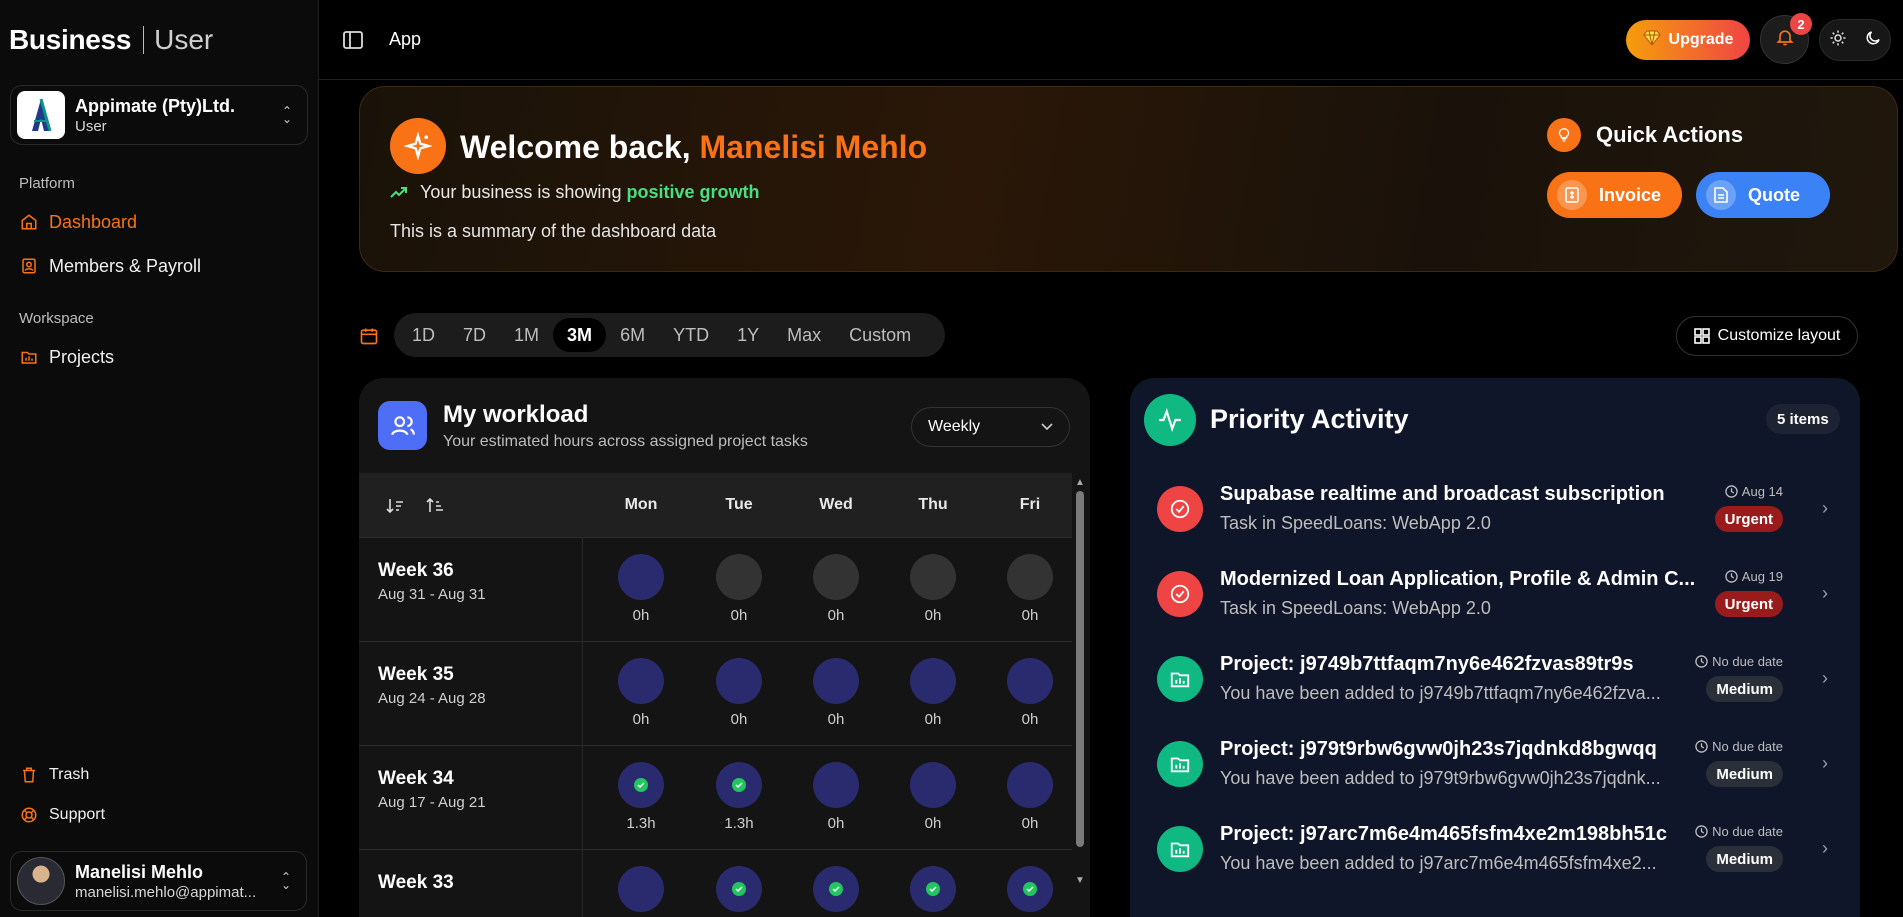 The height and width of the screenshot is (917, 1903). What do you see at coordinates (1739, 746) in the screenshot?
I see `due-date: No due date` at bounding box center [1739, 746].